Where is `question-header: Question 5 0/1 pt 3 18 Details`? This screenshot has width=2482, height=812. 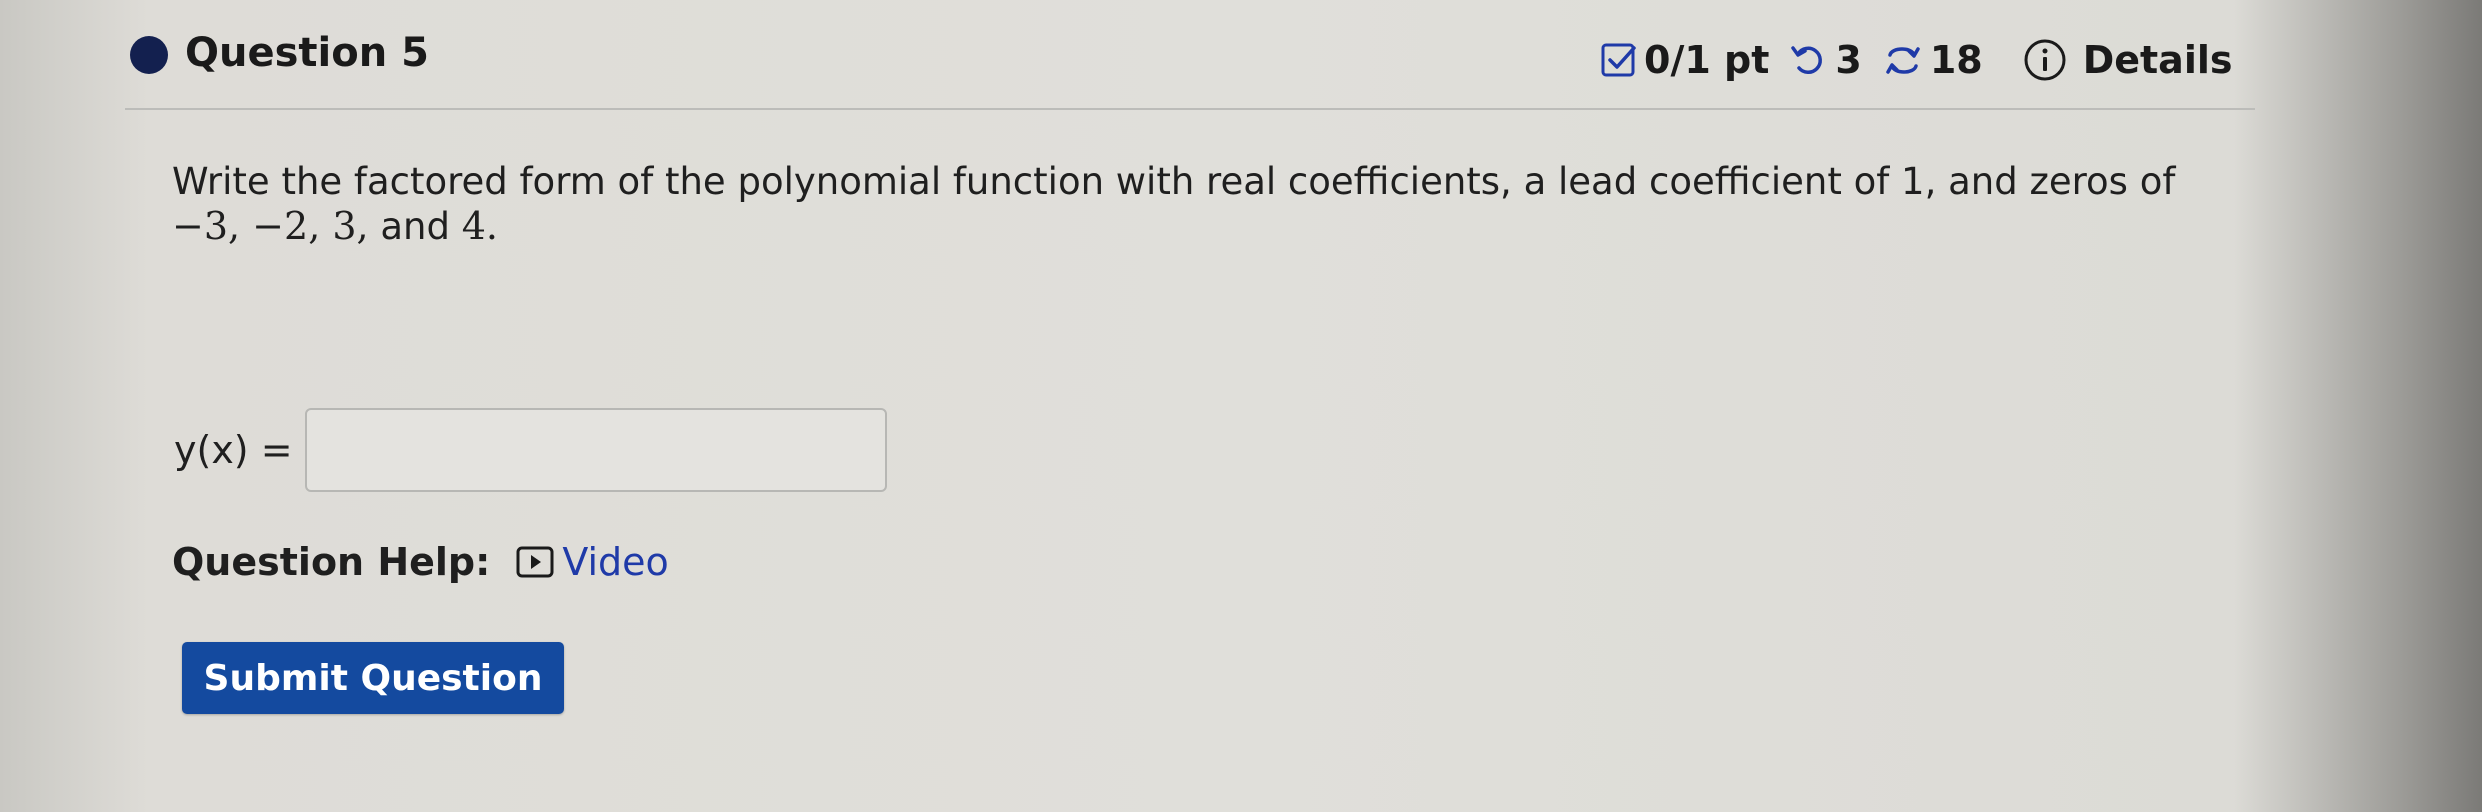
question-header: Question 5 0/1 pt 3 18 Details is located at coordinates (1130, 56).